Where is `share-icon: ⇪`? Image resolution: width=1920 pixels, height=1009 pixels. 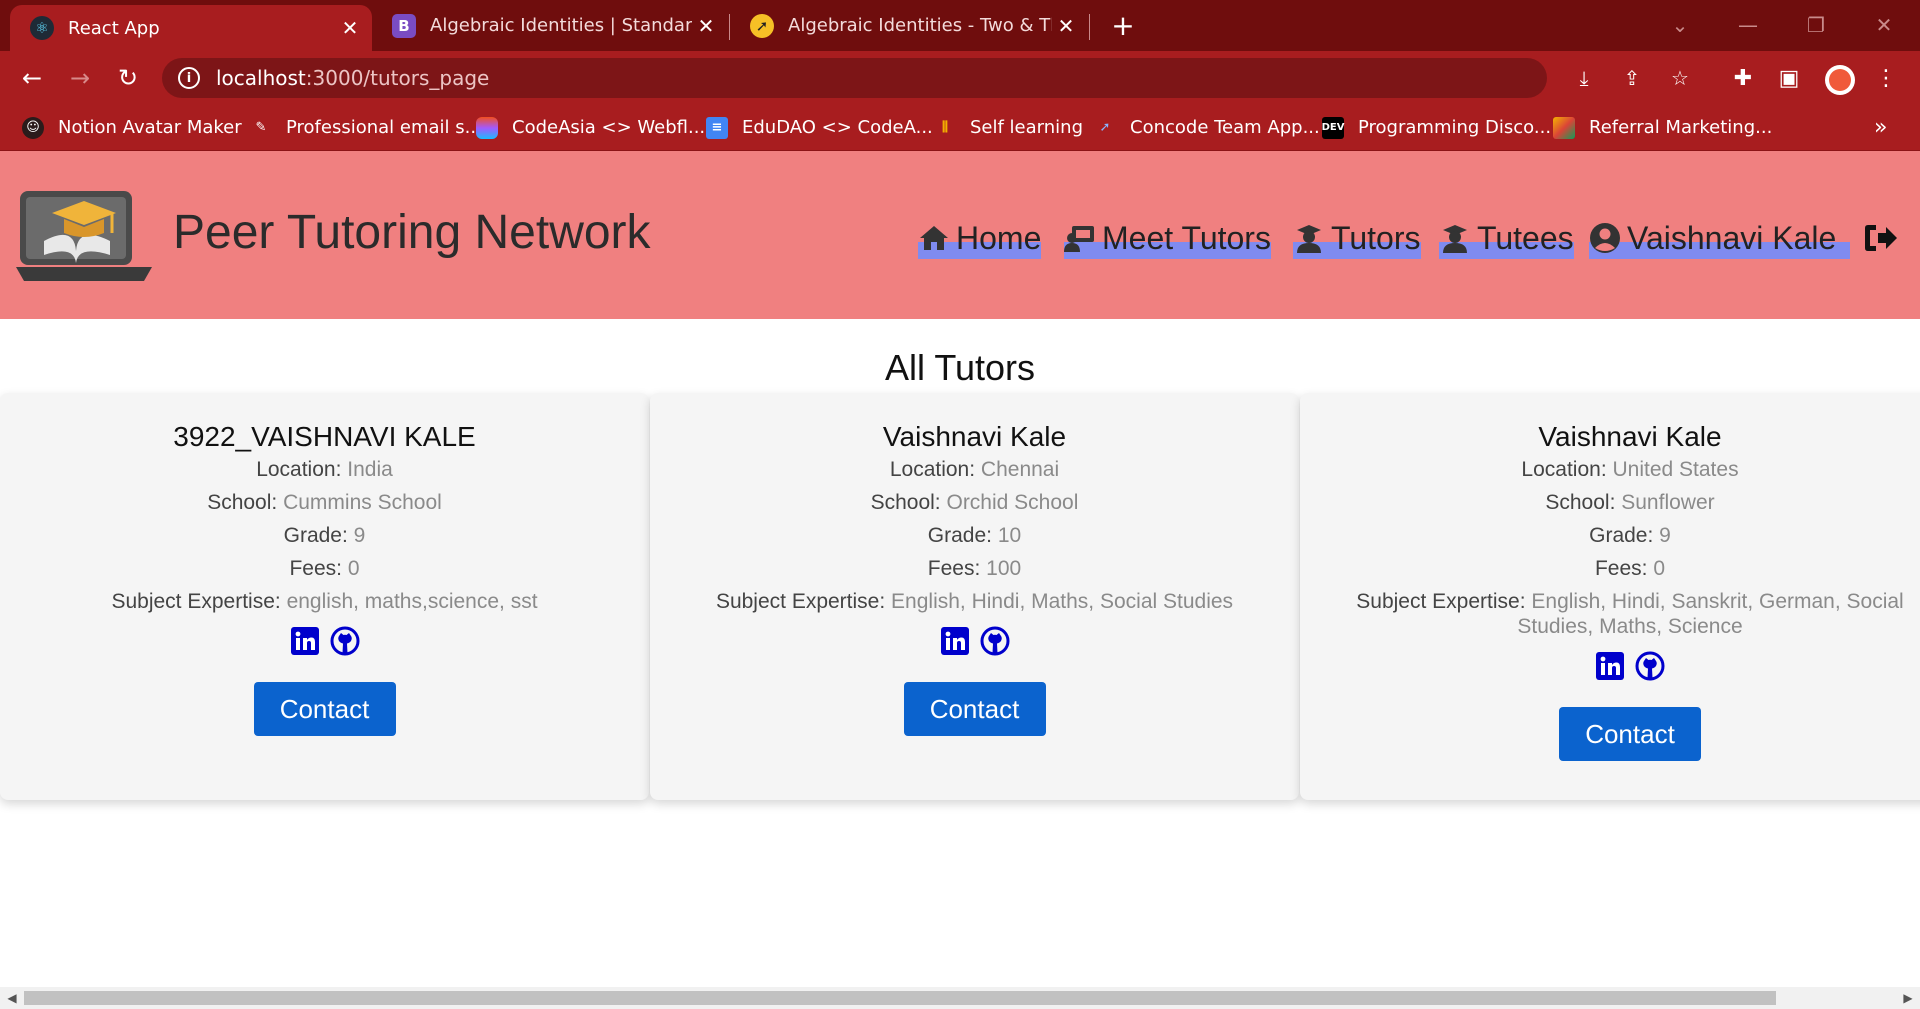
share-icon: ⇪ is located at coordinates (1632, 78).